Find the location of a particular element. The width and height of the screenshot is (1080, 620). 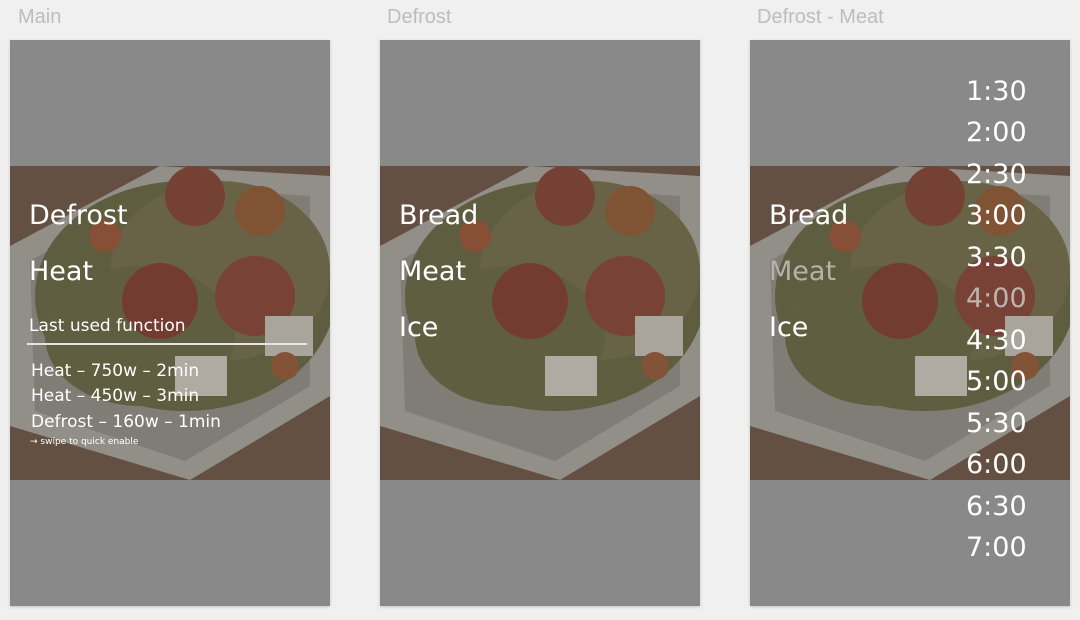

recent-item-1: Heat – 750w – 2min is located at coordinates (115, 371).